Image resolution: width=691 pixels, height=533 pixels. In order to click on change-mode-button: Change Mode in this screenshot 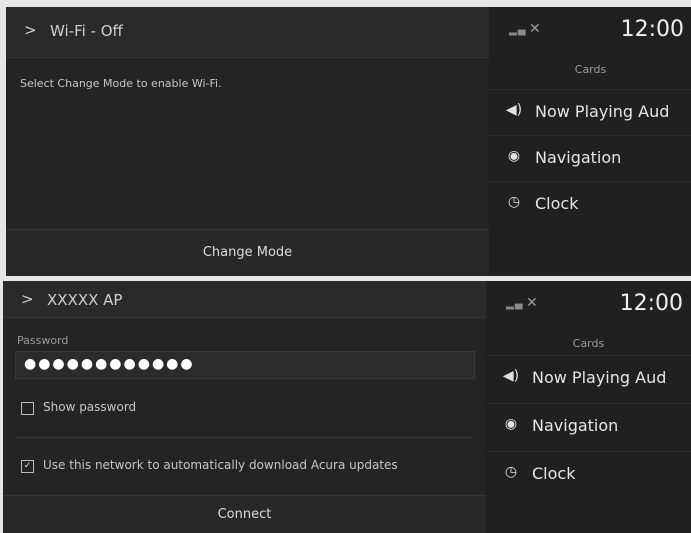, I will do `click(247, 252)`.